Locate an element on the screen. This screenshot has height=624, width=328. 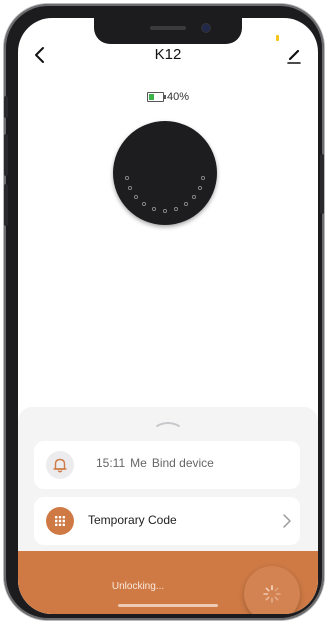
temporary-code-item: Temporary Code is located at coordinates (167, 521).